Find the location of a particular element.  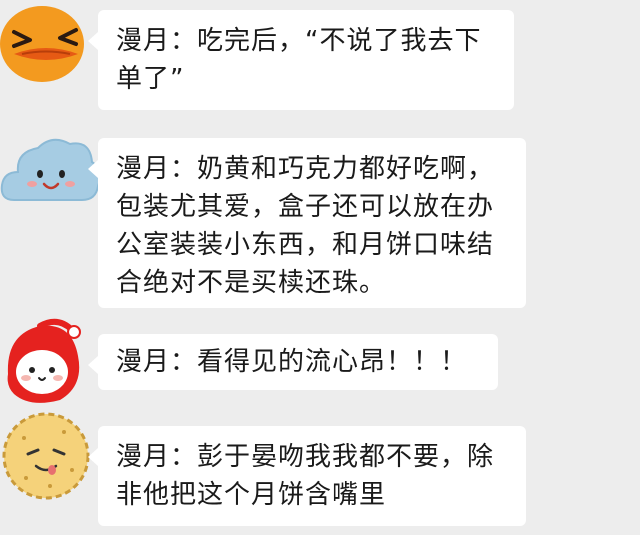

message-text: 漫月：彭于晏吻我我都不要，除非他把这个月饼含嘴里 is located at coordinates (305, 476).